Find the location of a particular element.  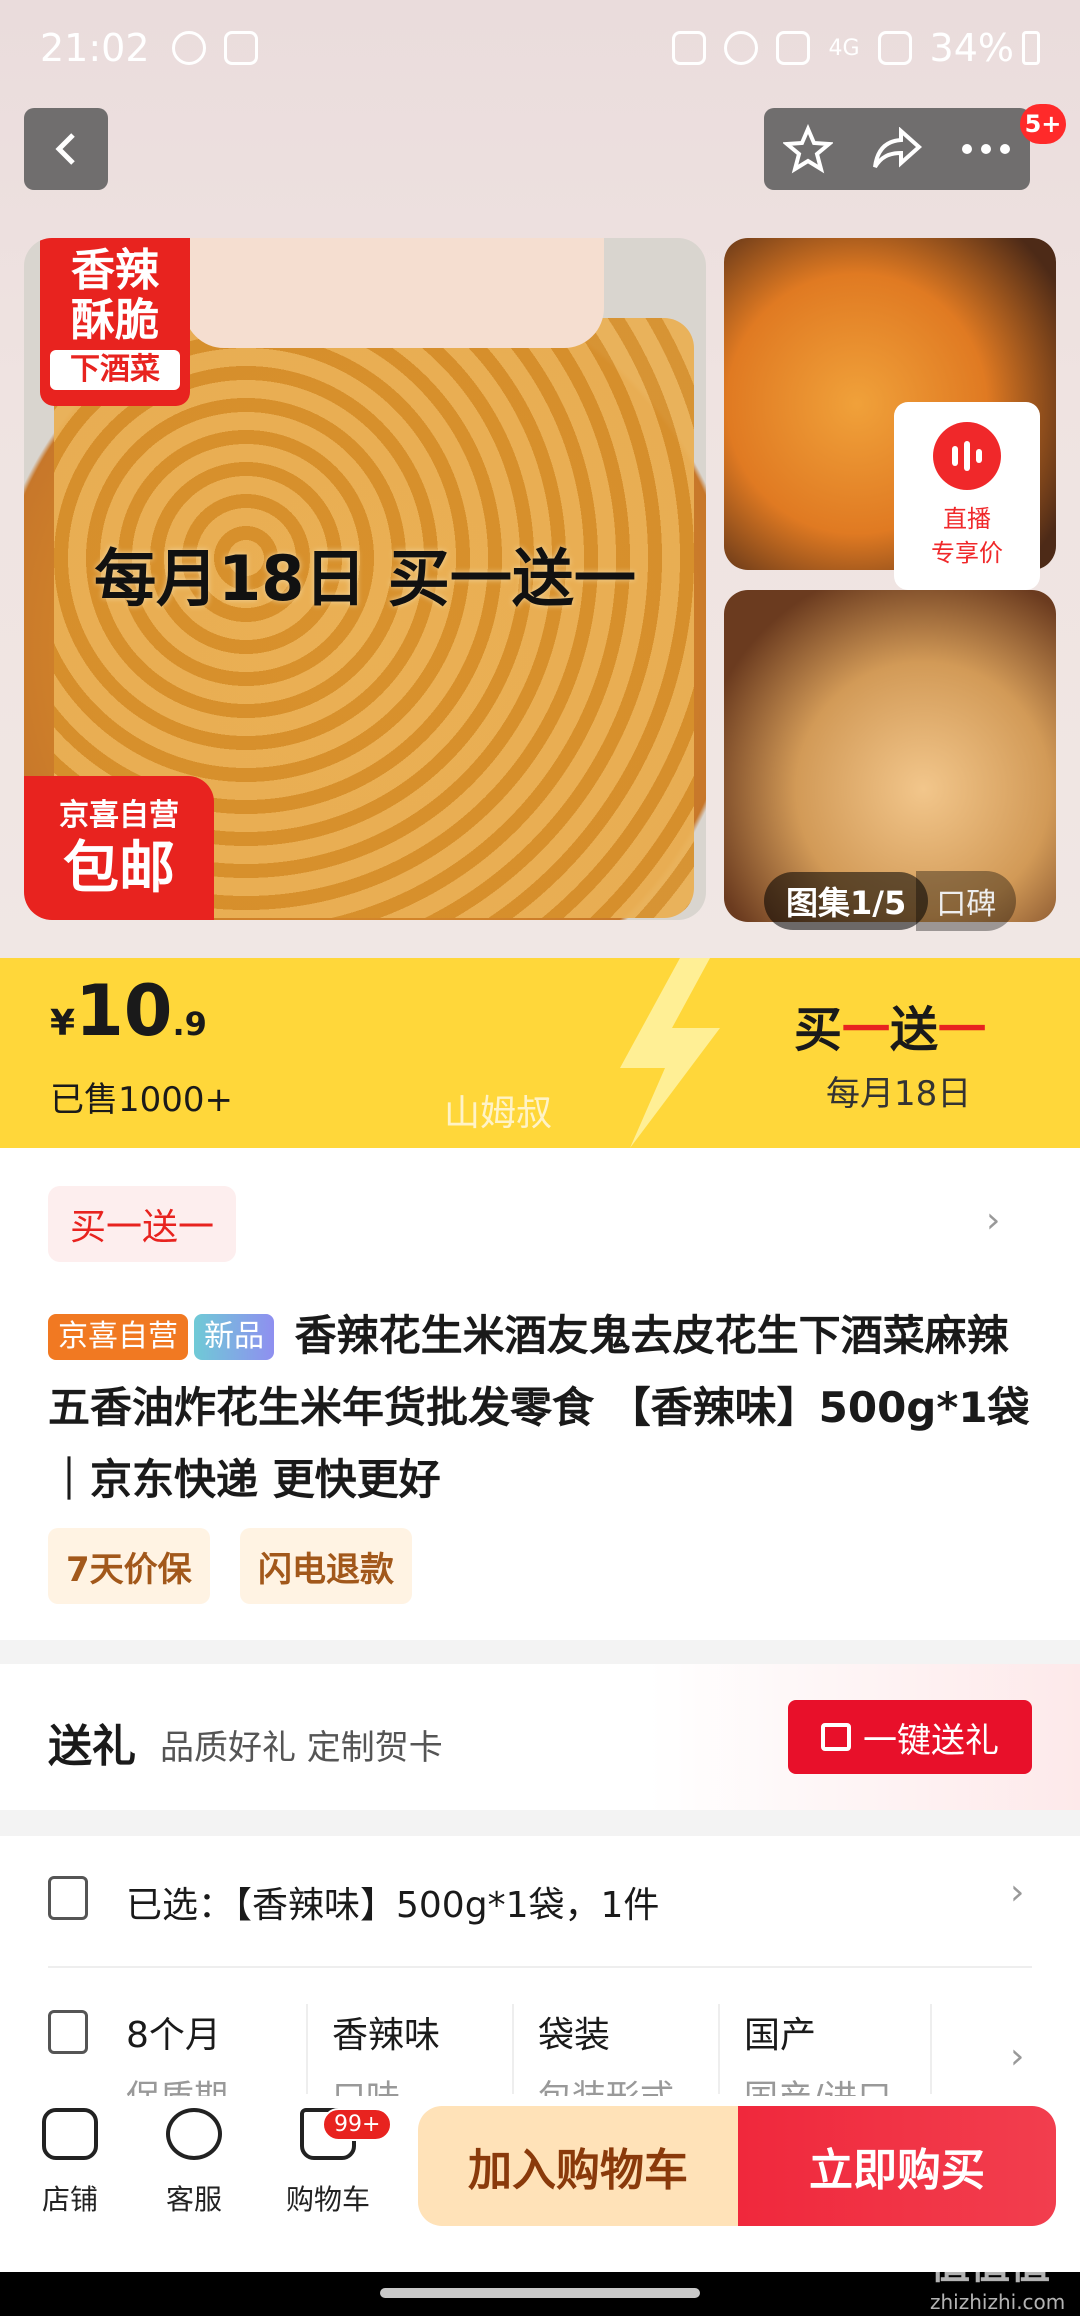

battery-percent: 34% is located at coordinates (971, 48).